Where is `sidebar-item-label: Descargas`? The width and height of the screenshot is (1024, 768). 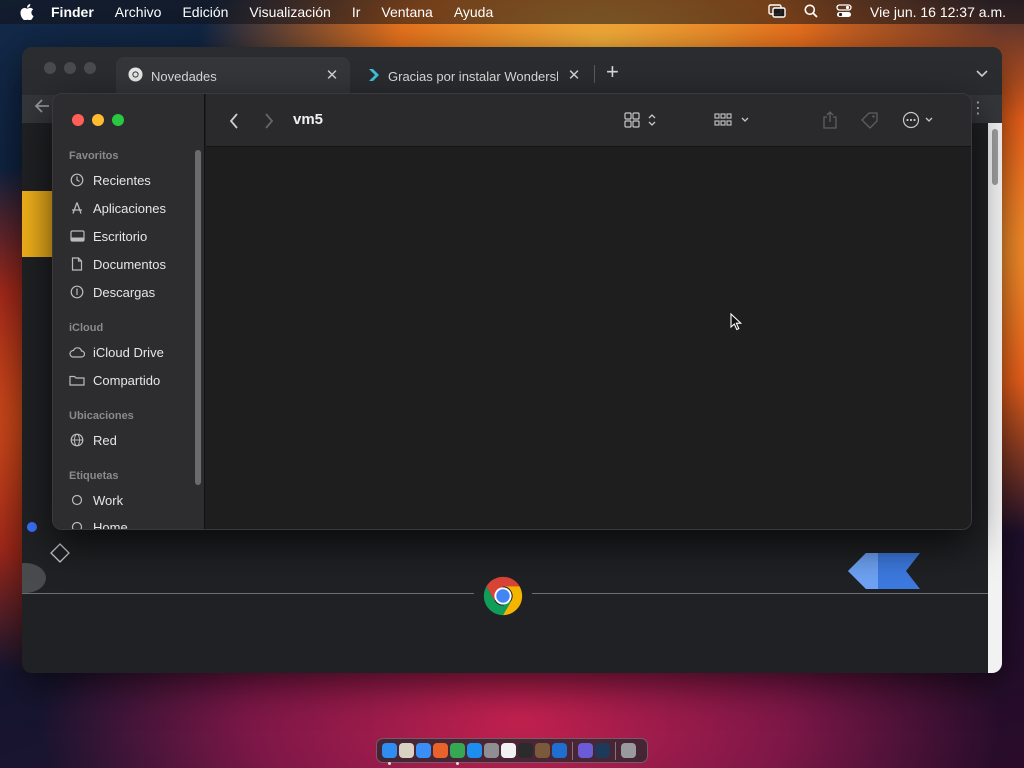 sidebar-item-label: Descargas is located at coordinates (124, 292).